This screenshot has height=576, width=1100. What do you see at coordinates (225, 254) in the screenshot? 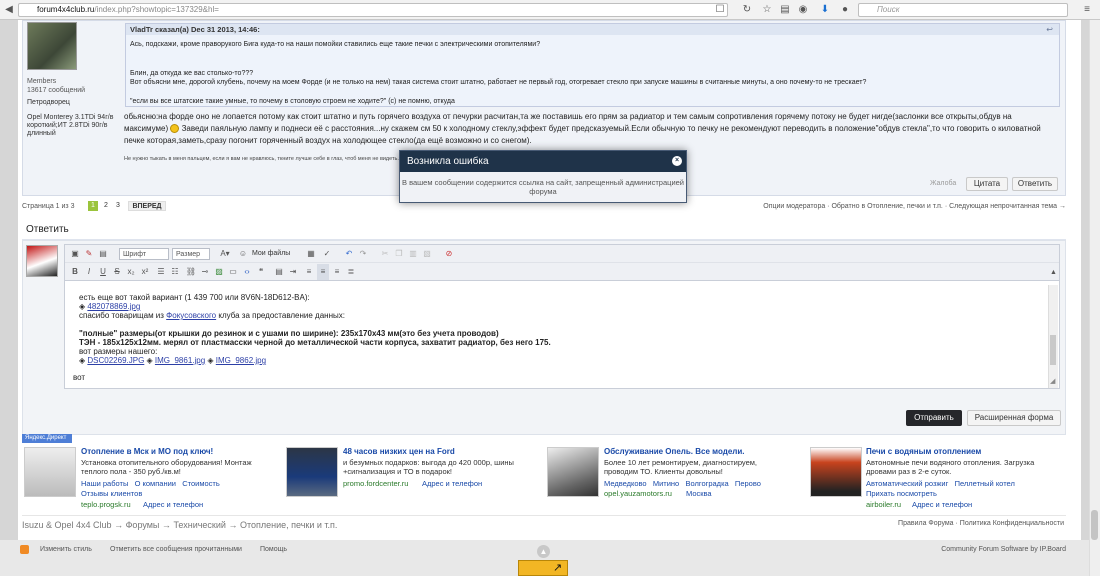
I see `text-color-icon: A▾` at bounding box center [225, 254].